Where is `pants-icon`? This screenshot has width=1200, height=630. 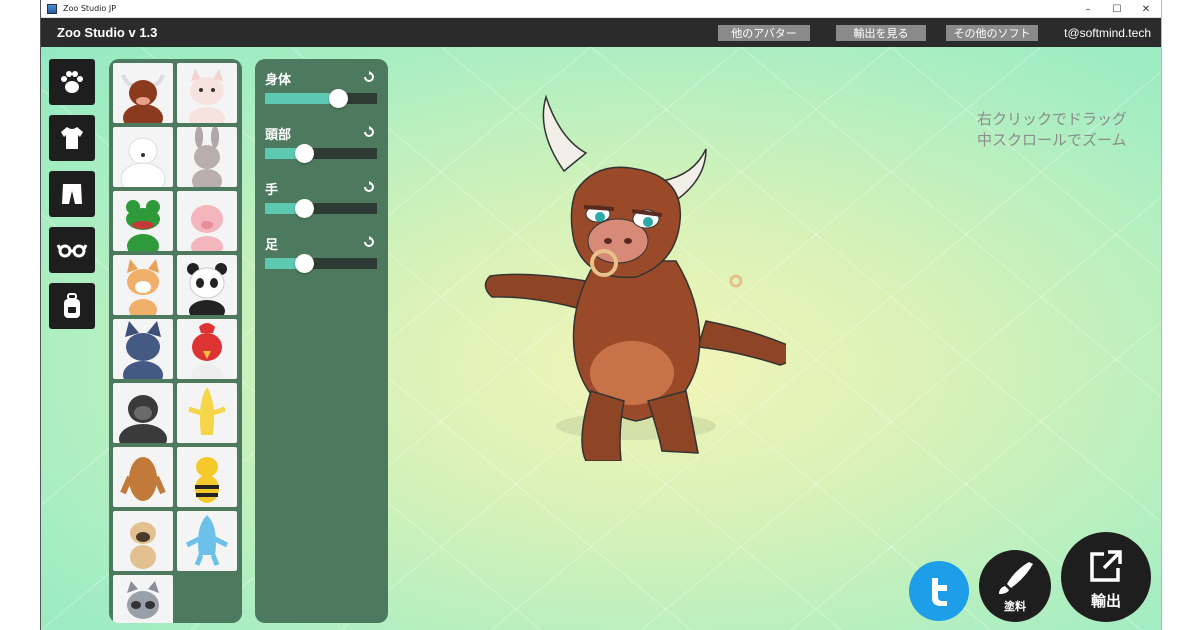 pants-icon is located at coordinates (72, 194).